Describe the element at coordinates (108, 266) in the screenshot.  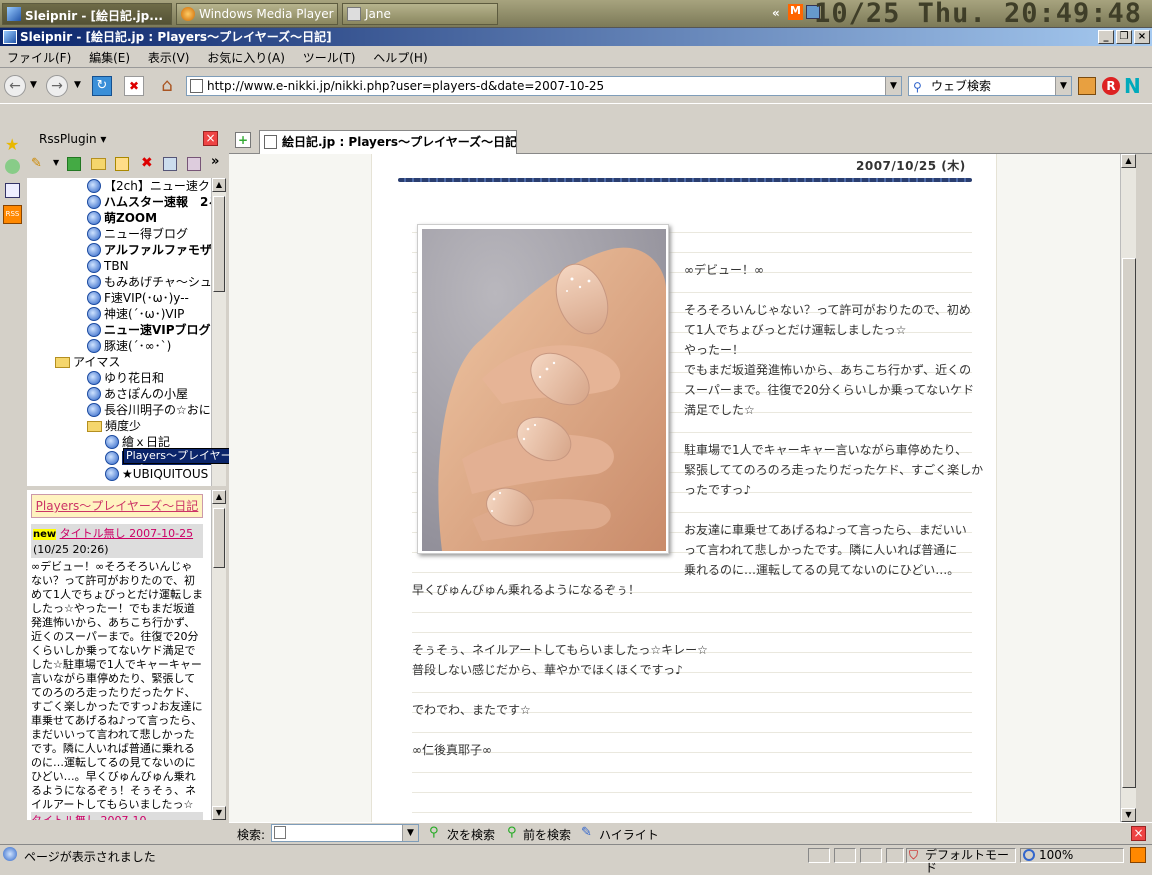
I see `tree-feed: TBN` at that location.